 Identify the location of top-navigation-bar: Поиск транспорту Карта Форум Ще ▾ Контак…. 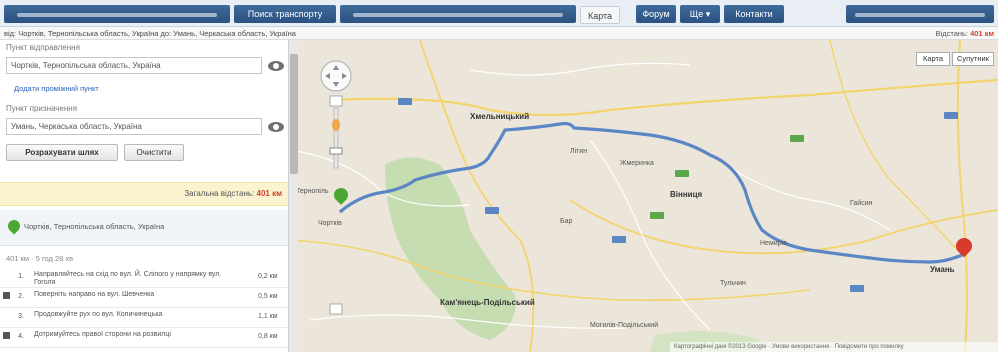
(499, 13).